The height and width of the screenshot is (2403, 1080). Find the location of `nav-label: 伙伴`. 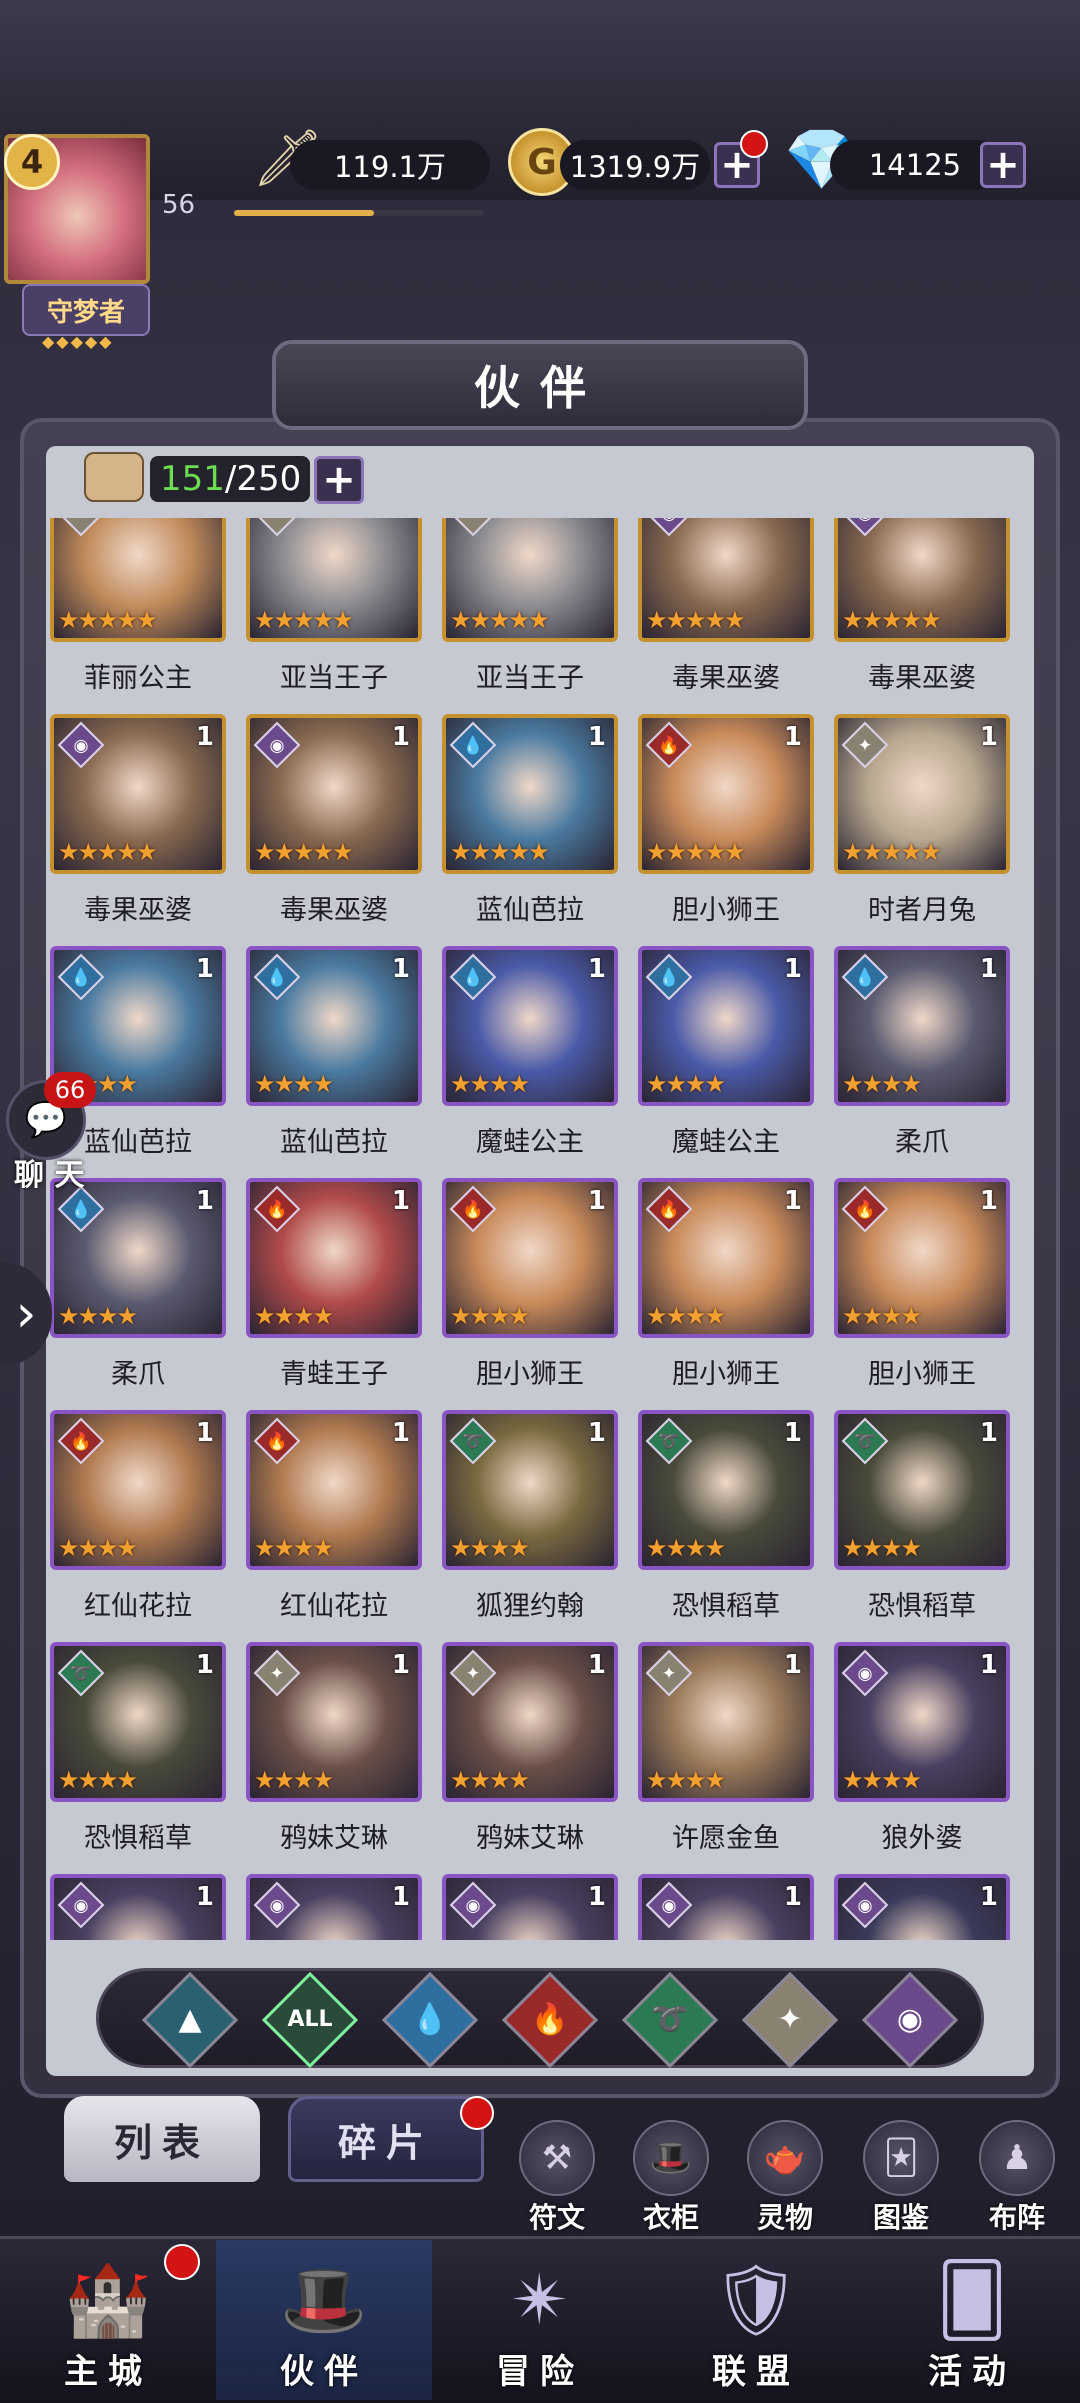

nav-label: 伙伴 is located at coordinates (324, 2372).